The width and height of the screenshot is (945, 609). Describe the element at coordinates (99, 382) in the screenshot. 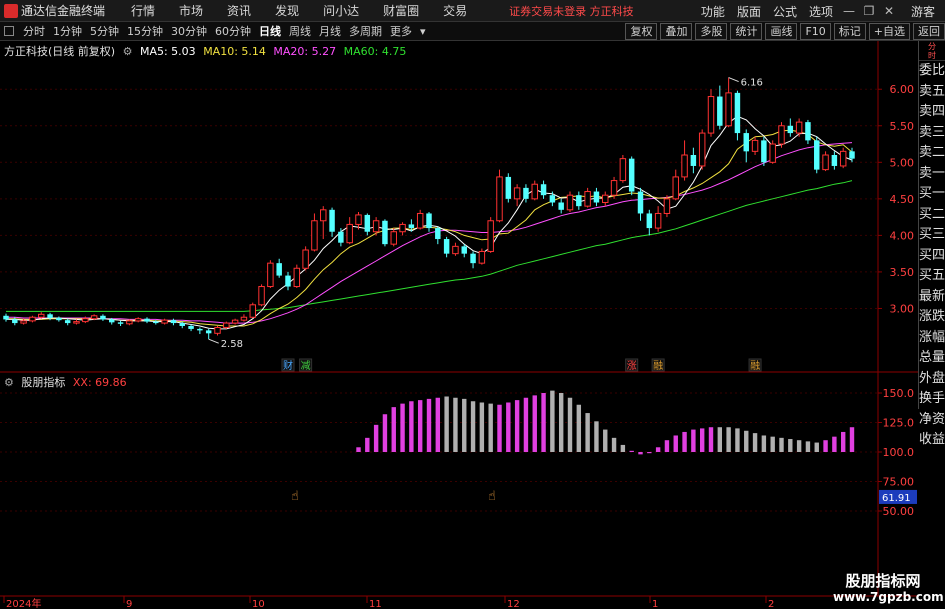

I see `indicator-xx-value: XX: 69.86` at that location.